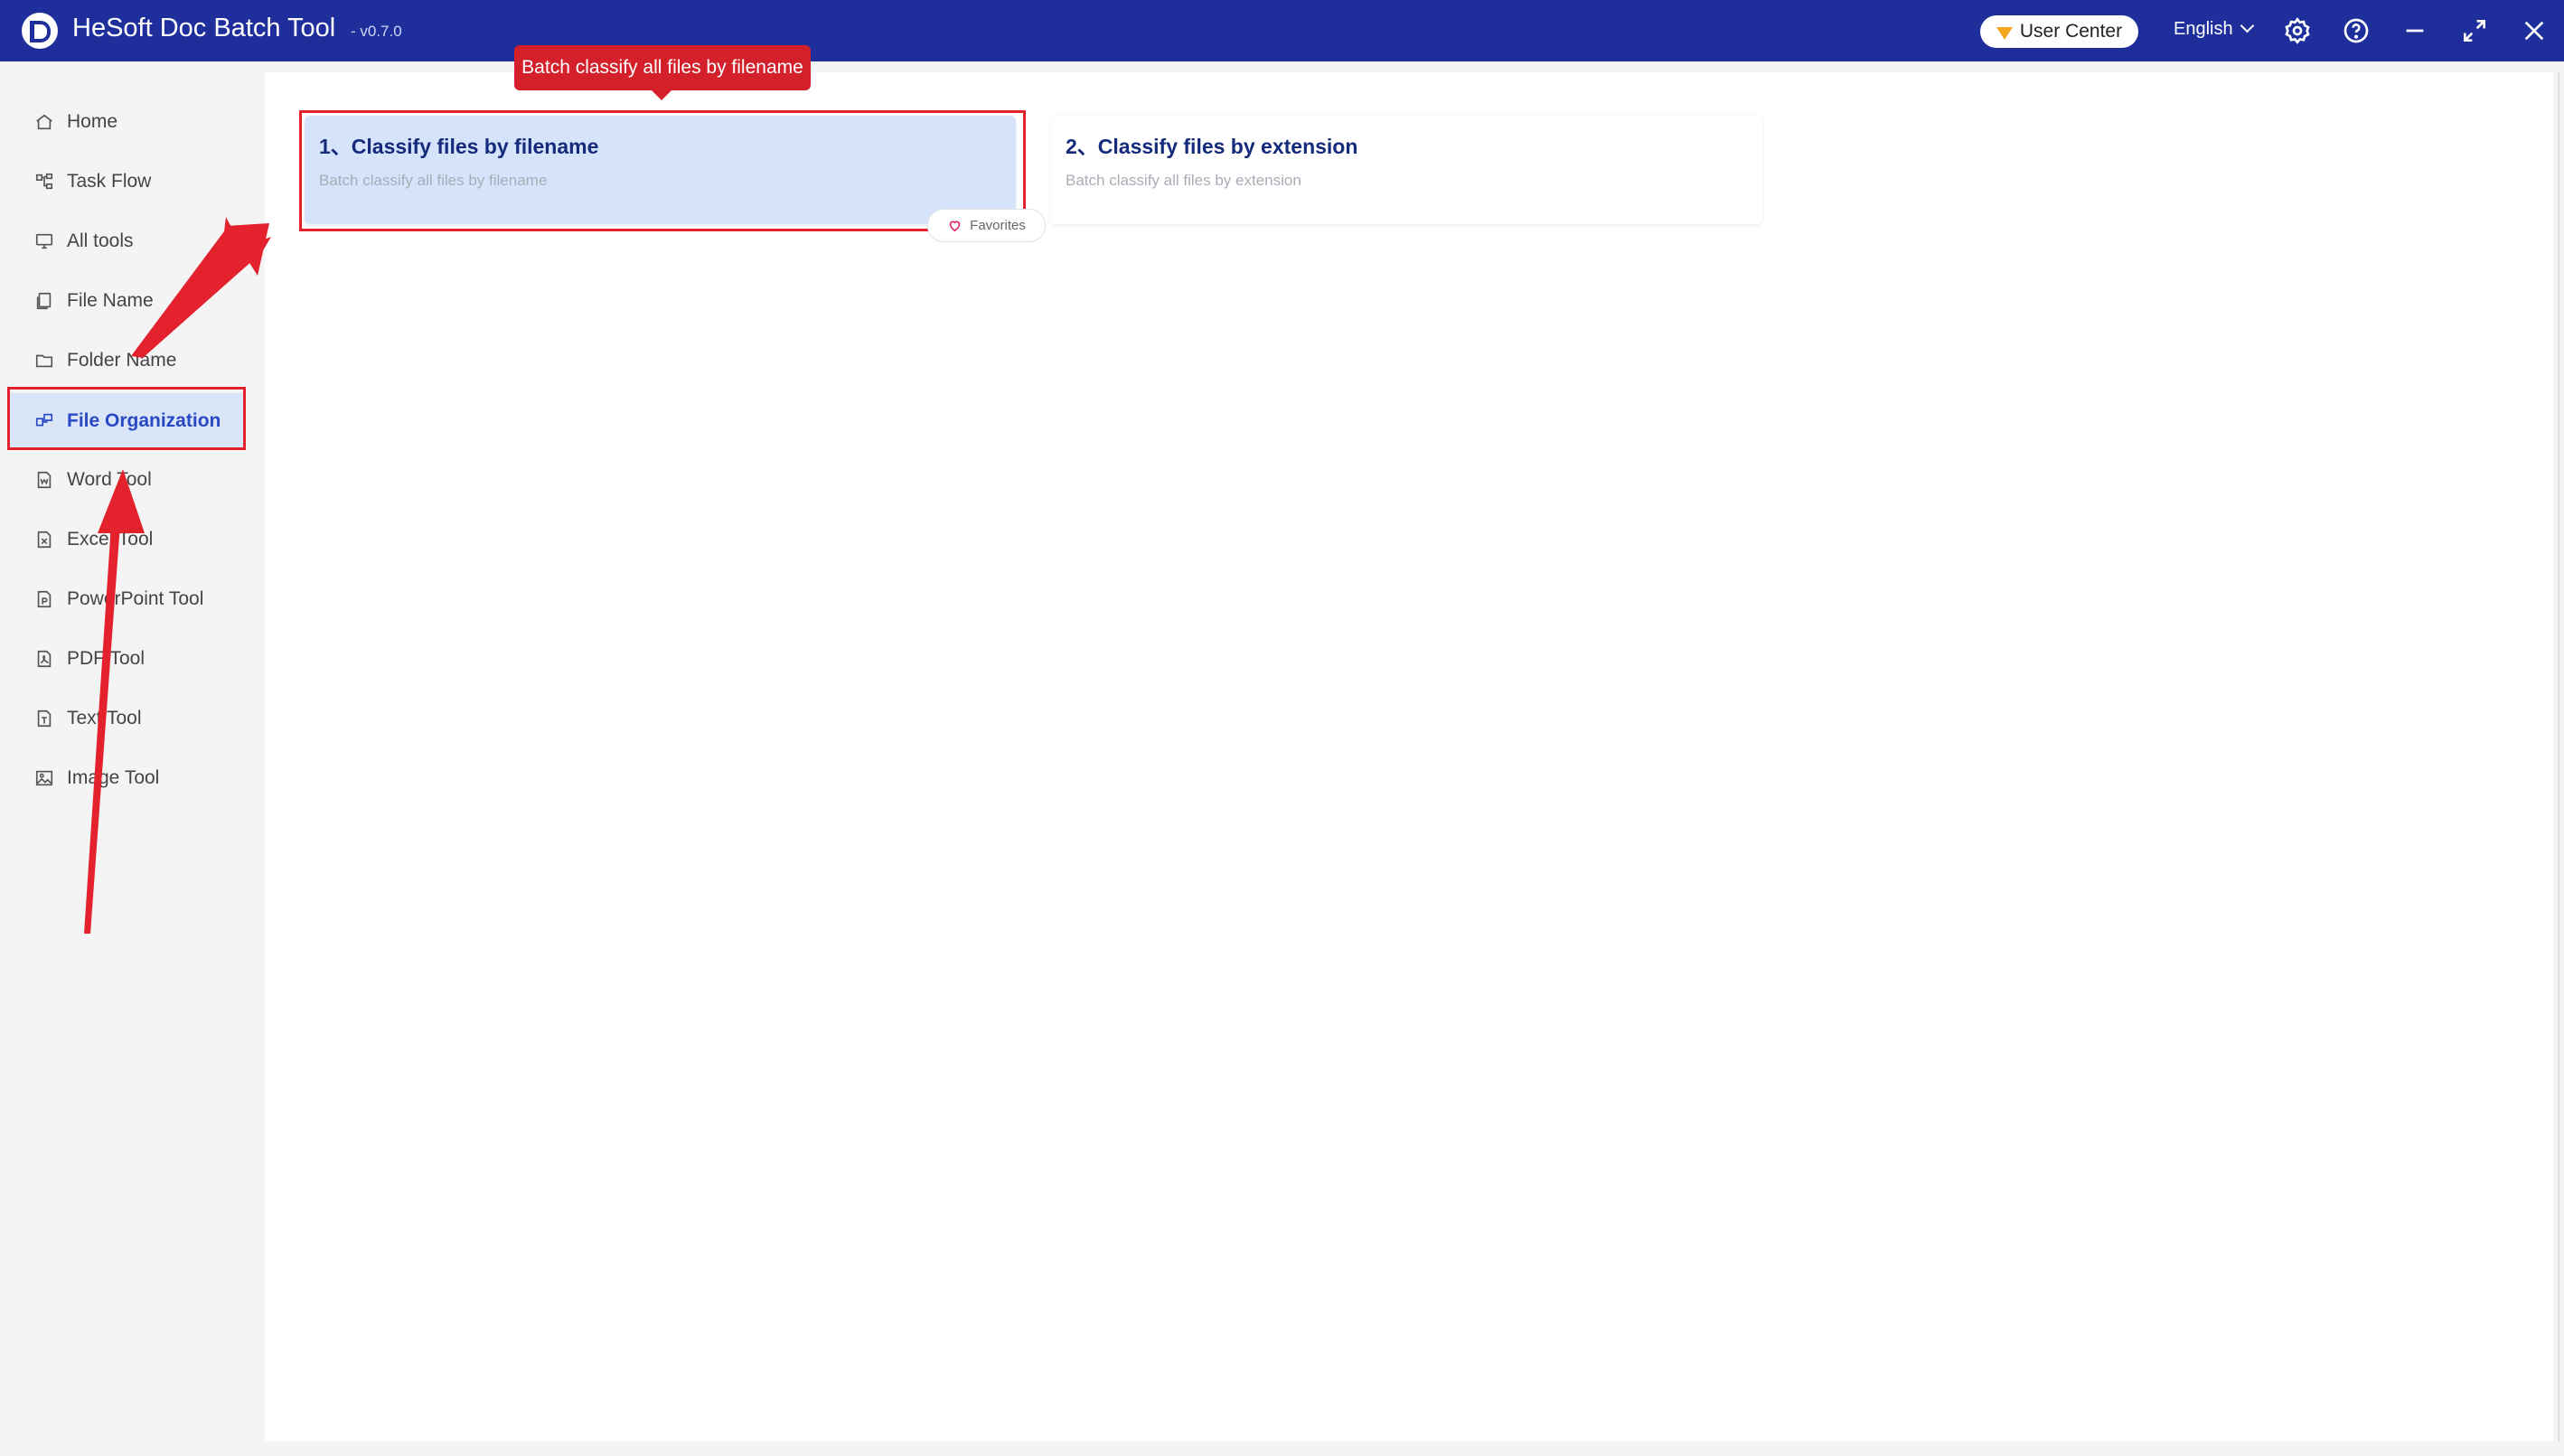  I want to click on sidebar-item-word-tool: Word Tool, so click(127, 480).